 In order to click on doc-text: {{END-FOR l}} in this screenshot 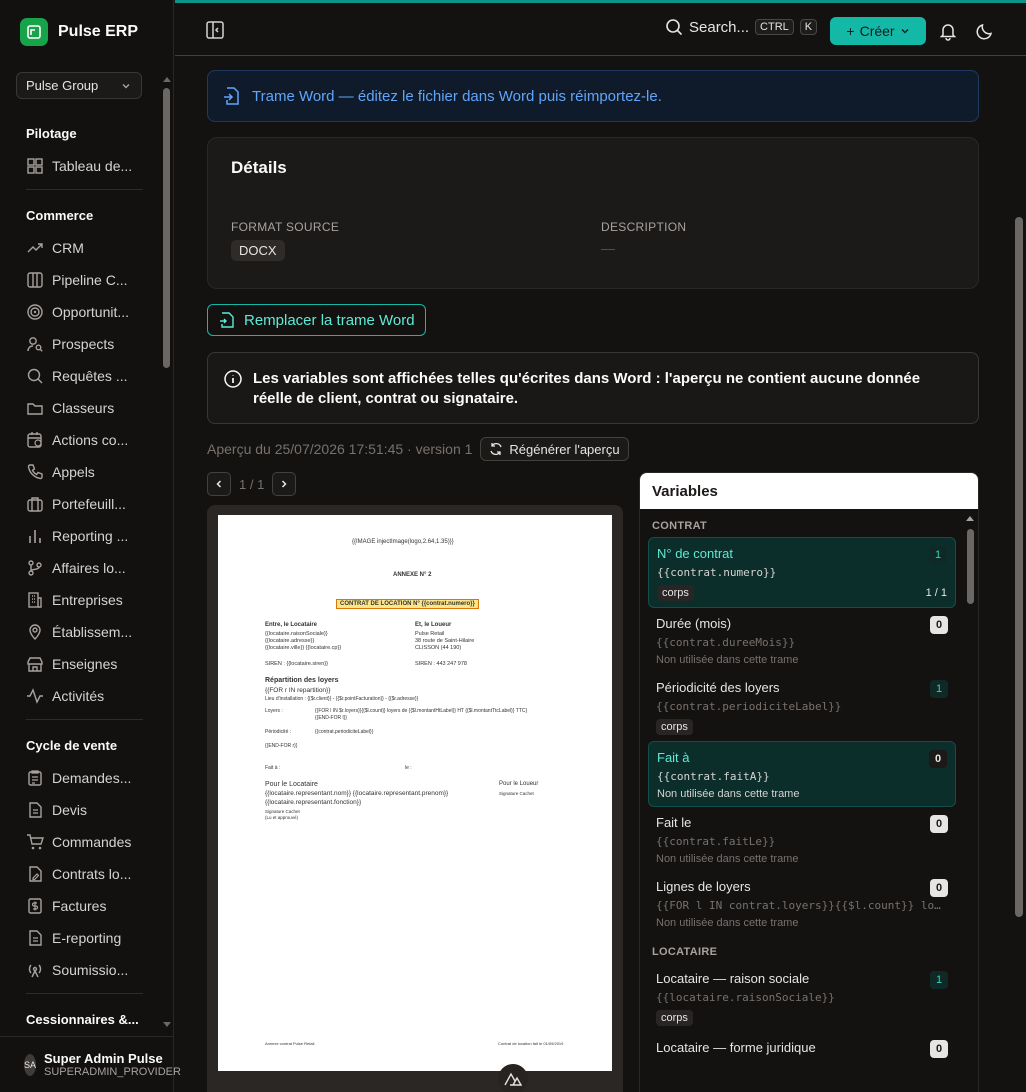, I will do `click(331, 718)`.